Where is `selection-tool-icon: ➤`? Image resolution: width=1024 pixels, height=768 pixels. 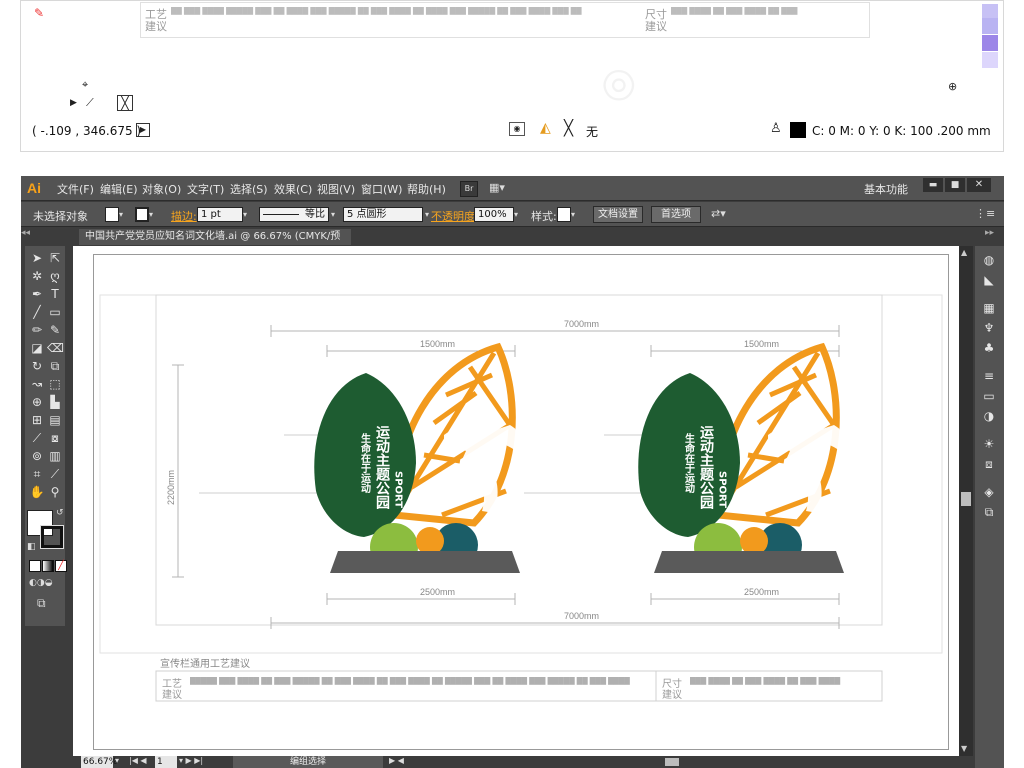 selection-tool-icon: ➤ is located at coordinates (37, 258).